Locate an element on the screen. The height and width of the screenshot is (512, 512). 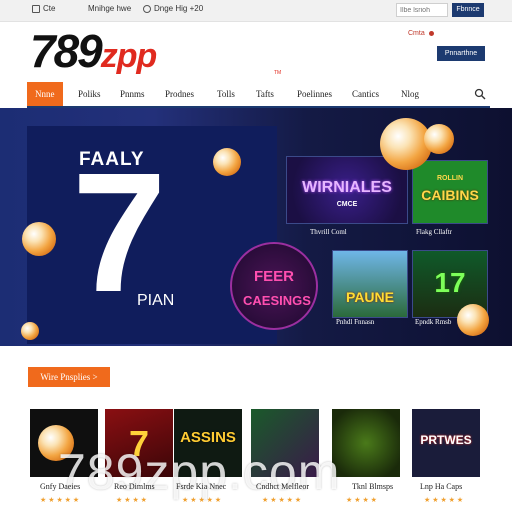
game-tile-cabins: ROLLIN CAIBINS is located at coordinates (450, 192).